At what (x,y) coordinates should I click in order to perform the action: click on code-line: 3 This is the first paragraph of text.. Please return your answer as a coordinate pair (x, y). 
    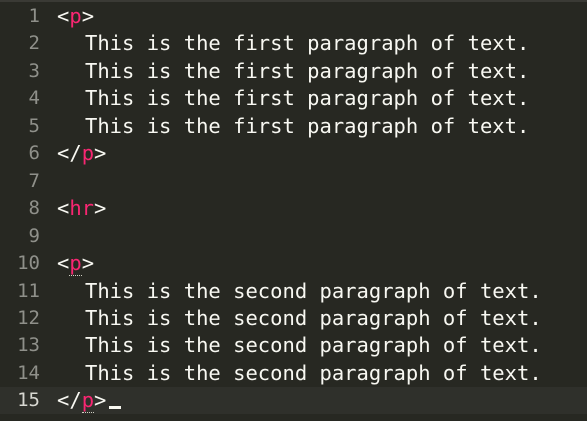
    Looking at the image, I should click on (293, 71).